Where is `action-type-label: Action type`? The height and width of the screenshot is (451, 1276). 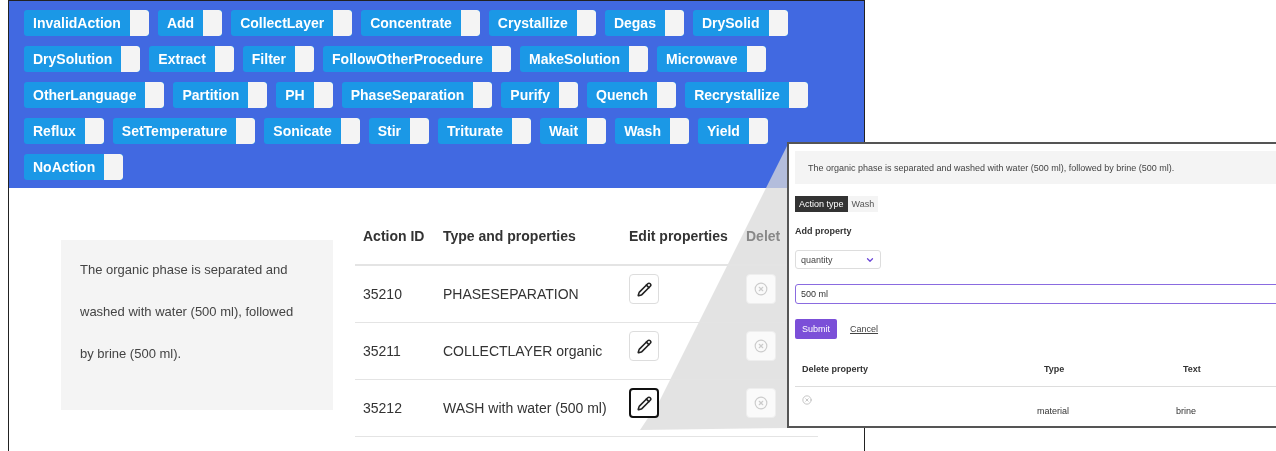
action-type-label: Action type is located at coordinates (821, 204).